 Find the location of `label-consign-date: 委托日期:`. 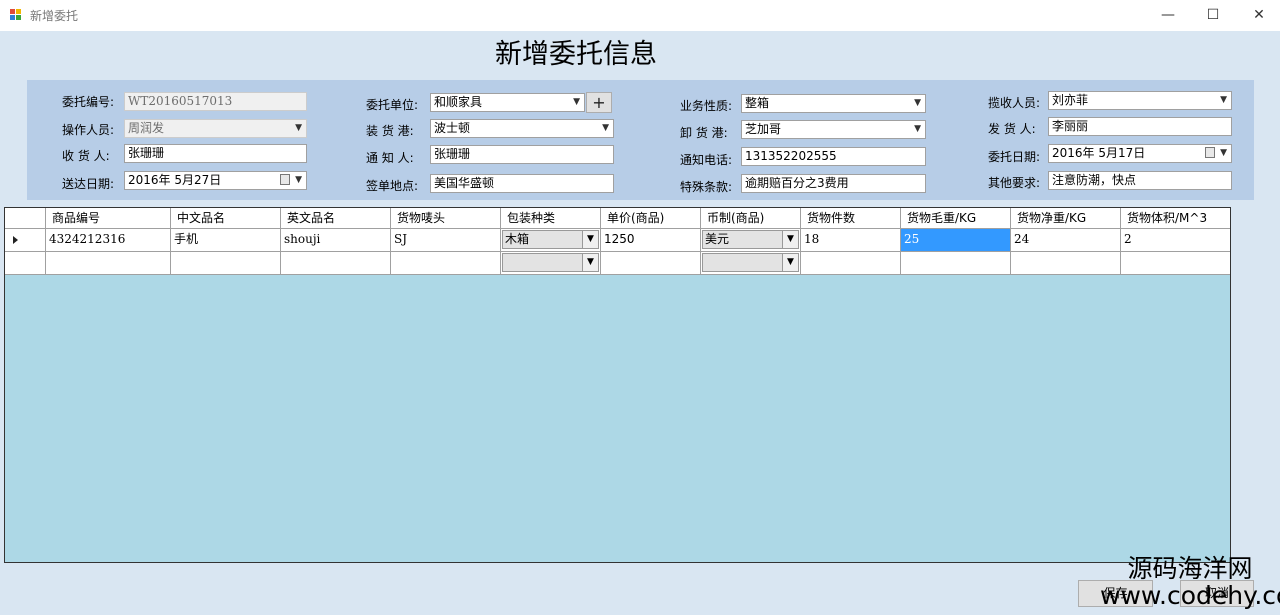

label-consign-date: 委托日期: is located at coordinates (1014, 157).